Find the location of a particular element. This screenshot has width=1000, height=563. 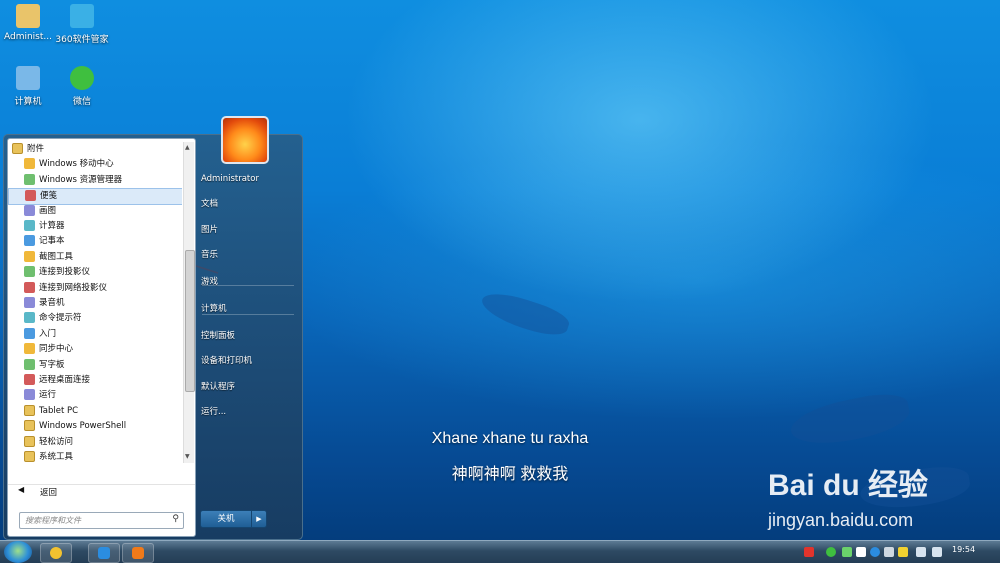

start-right-item: 游戏 is located at coordinates (248, 282).